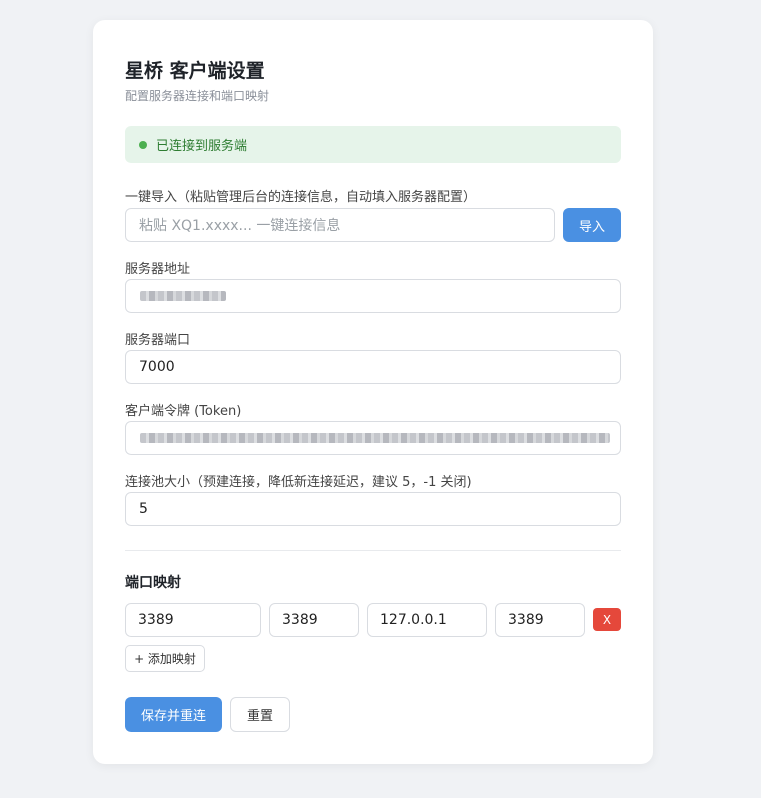 The image size is (761, 798). I want to click on pool-size-label: 连接池大小（预建连接，降低新连接延迟，建议 5，-1 关闭), so click(298, 482).